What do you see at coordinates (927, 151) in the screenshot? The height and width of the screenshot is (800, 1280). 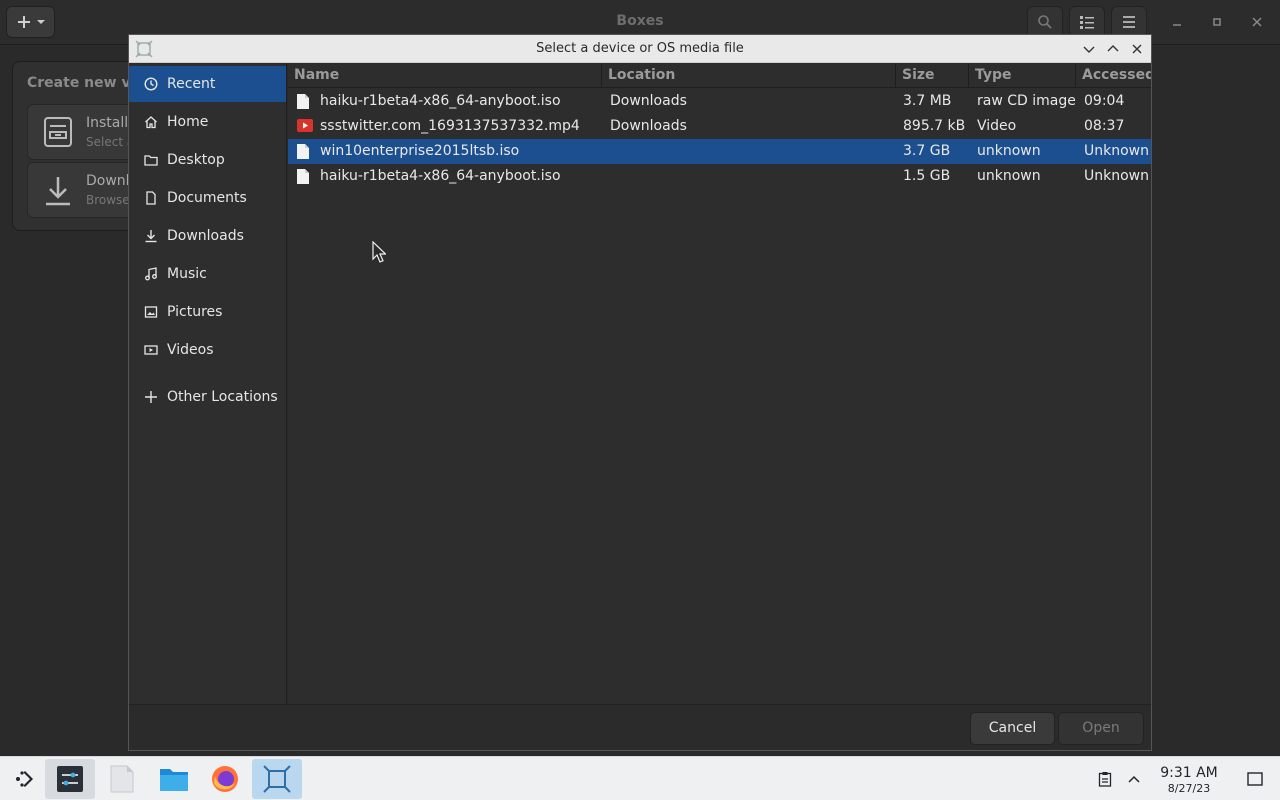 I see `file-size: 3.7 GB` at bounding box center [927, 151].